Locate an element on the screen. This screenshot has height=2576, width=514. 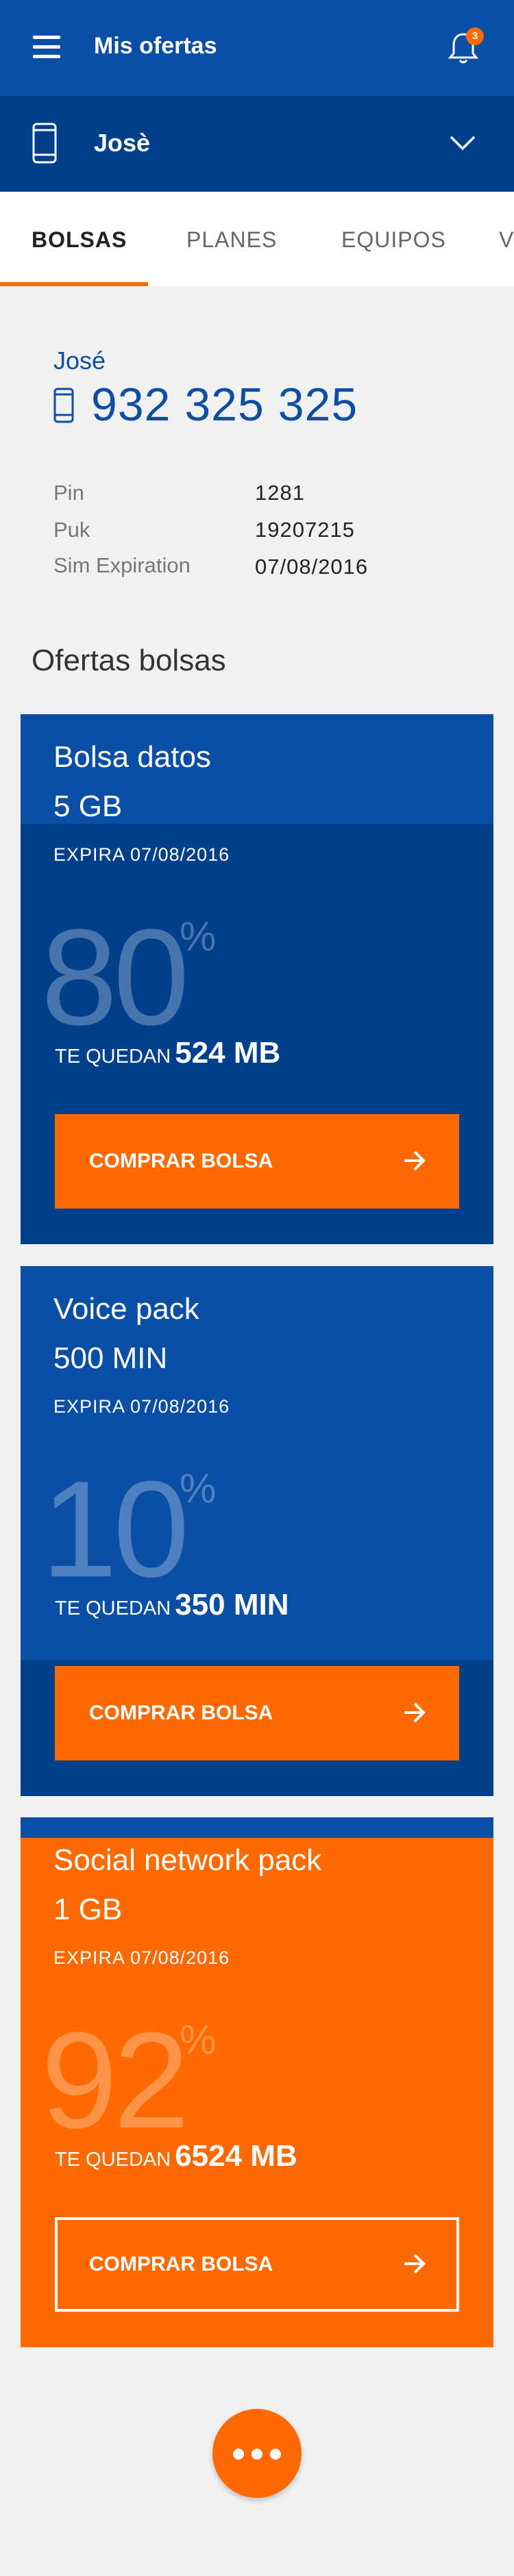
remaining-text: TE QUEDAN 6524 MB is located at coordinates (176, 2156).